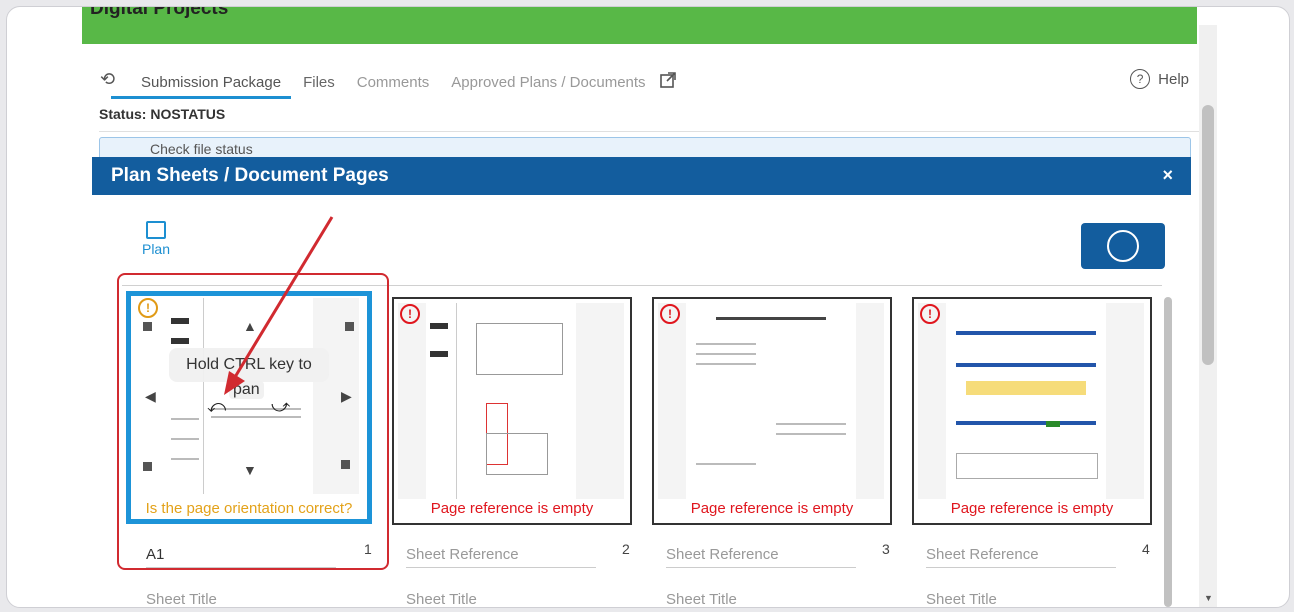 The image size is (1294, 612). I want to click on plan-view-button: Plan, so click(156, 239).